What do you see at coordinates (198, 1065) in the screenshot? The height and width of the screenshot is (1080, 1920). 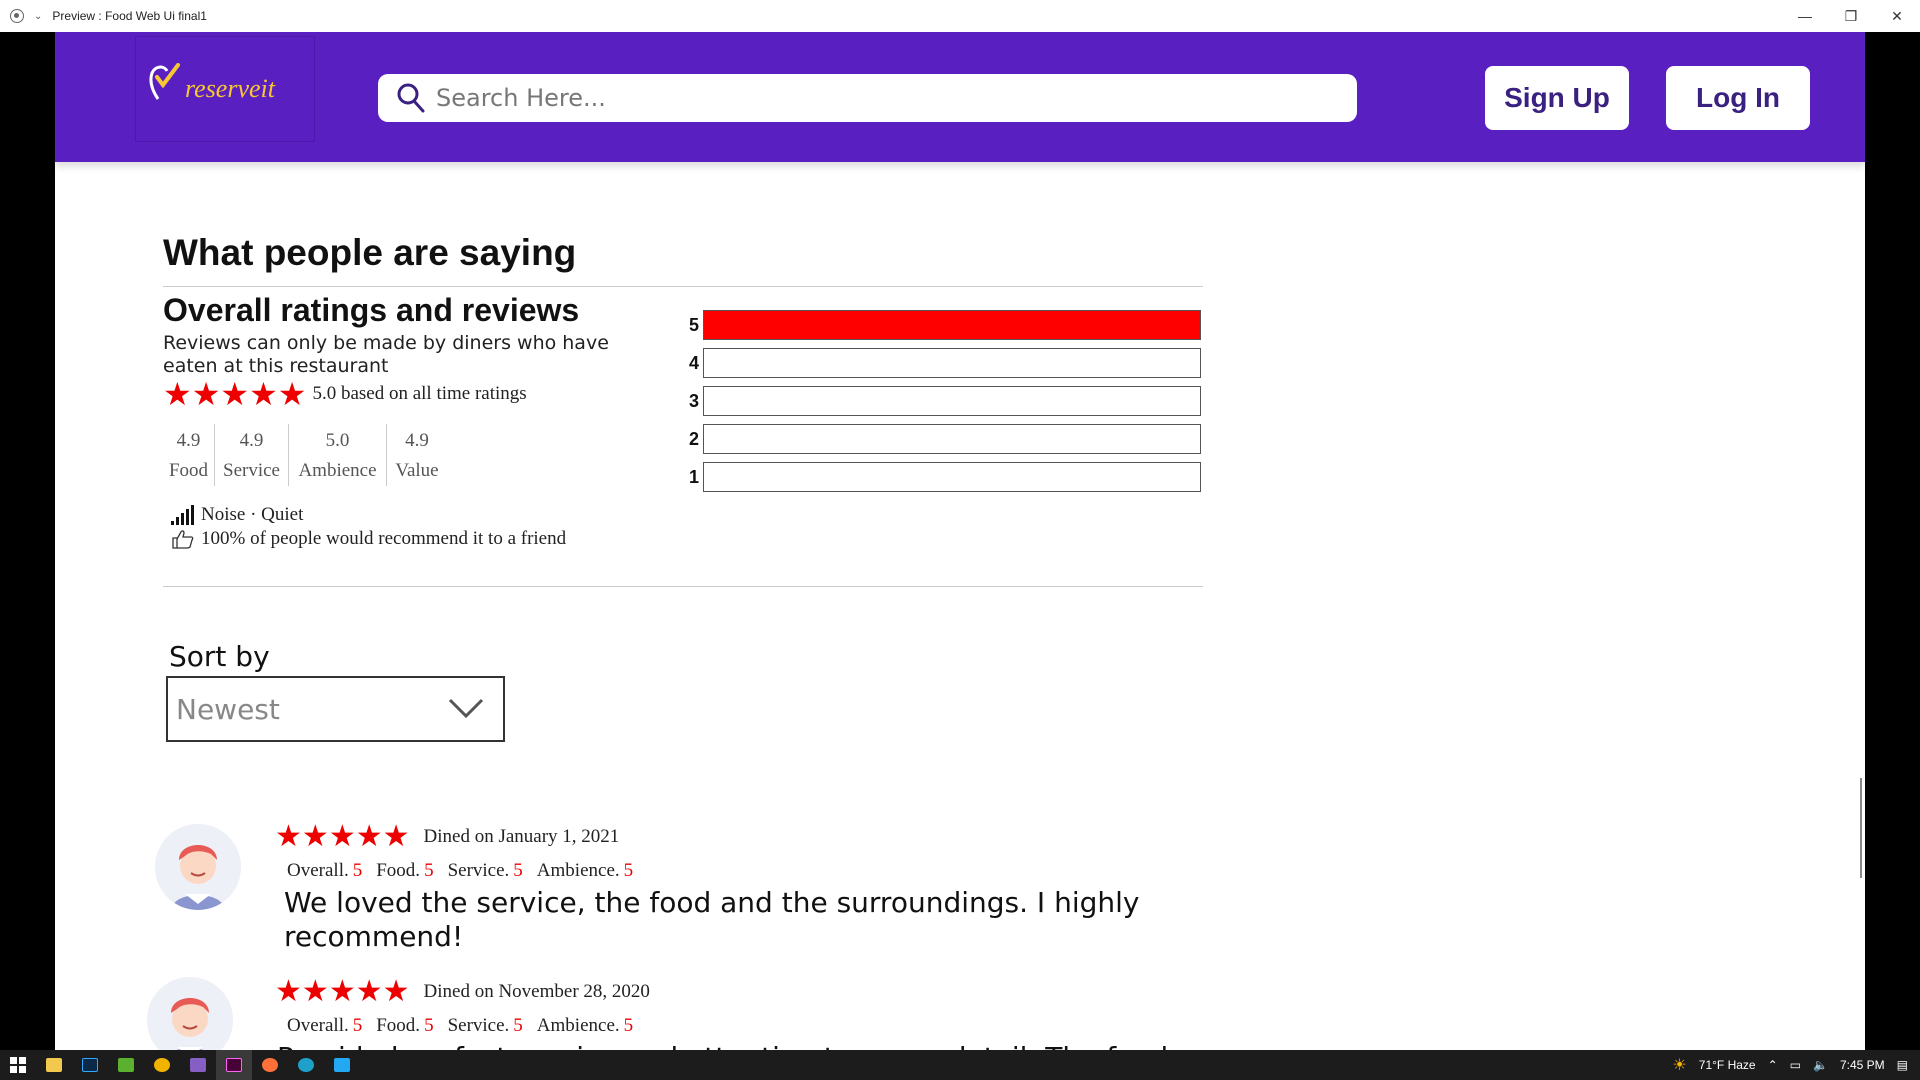 I see `visual-studio-icon` at bounding box center [198, 1065].